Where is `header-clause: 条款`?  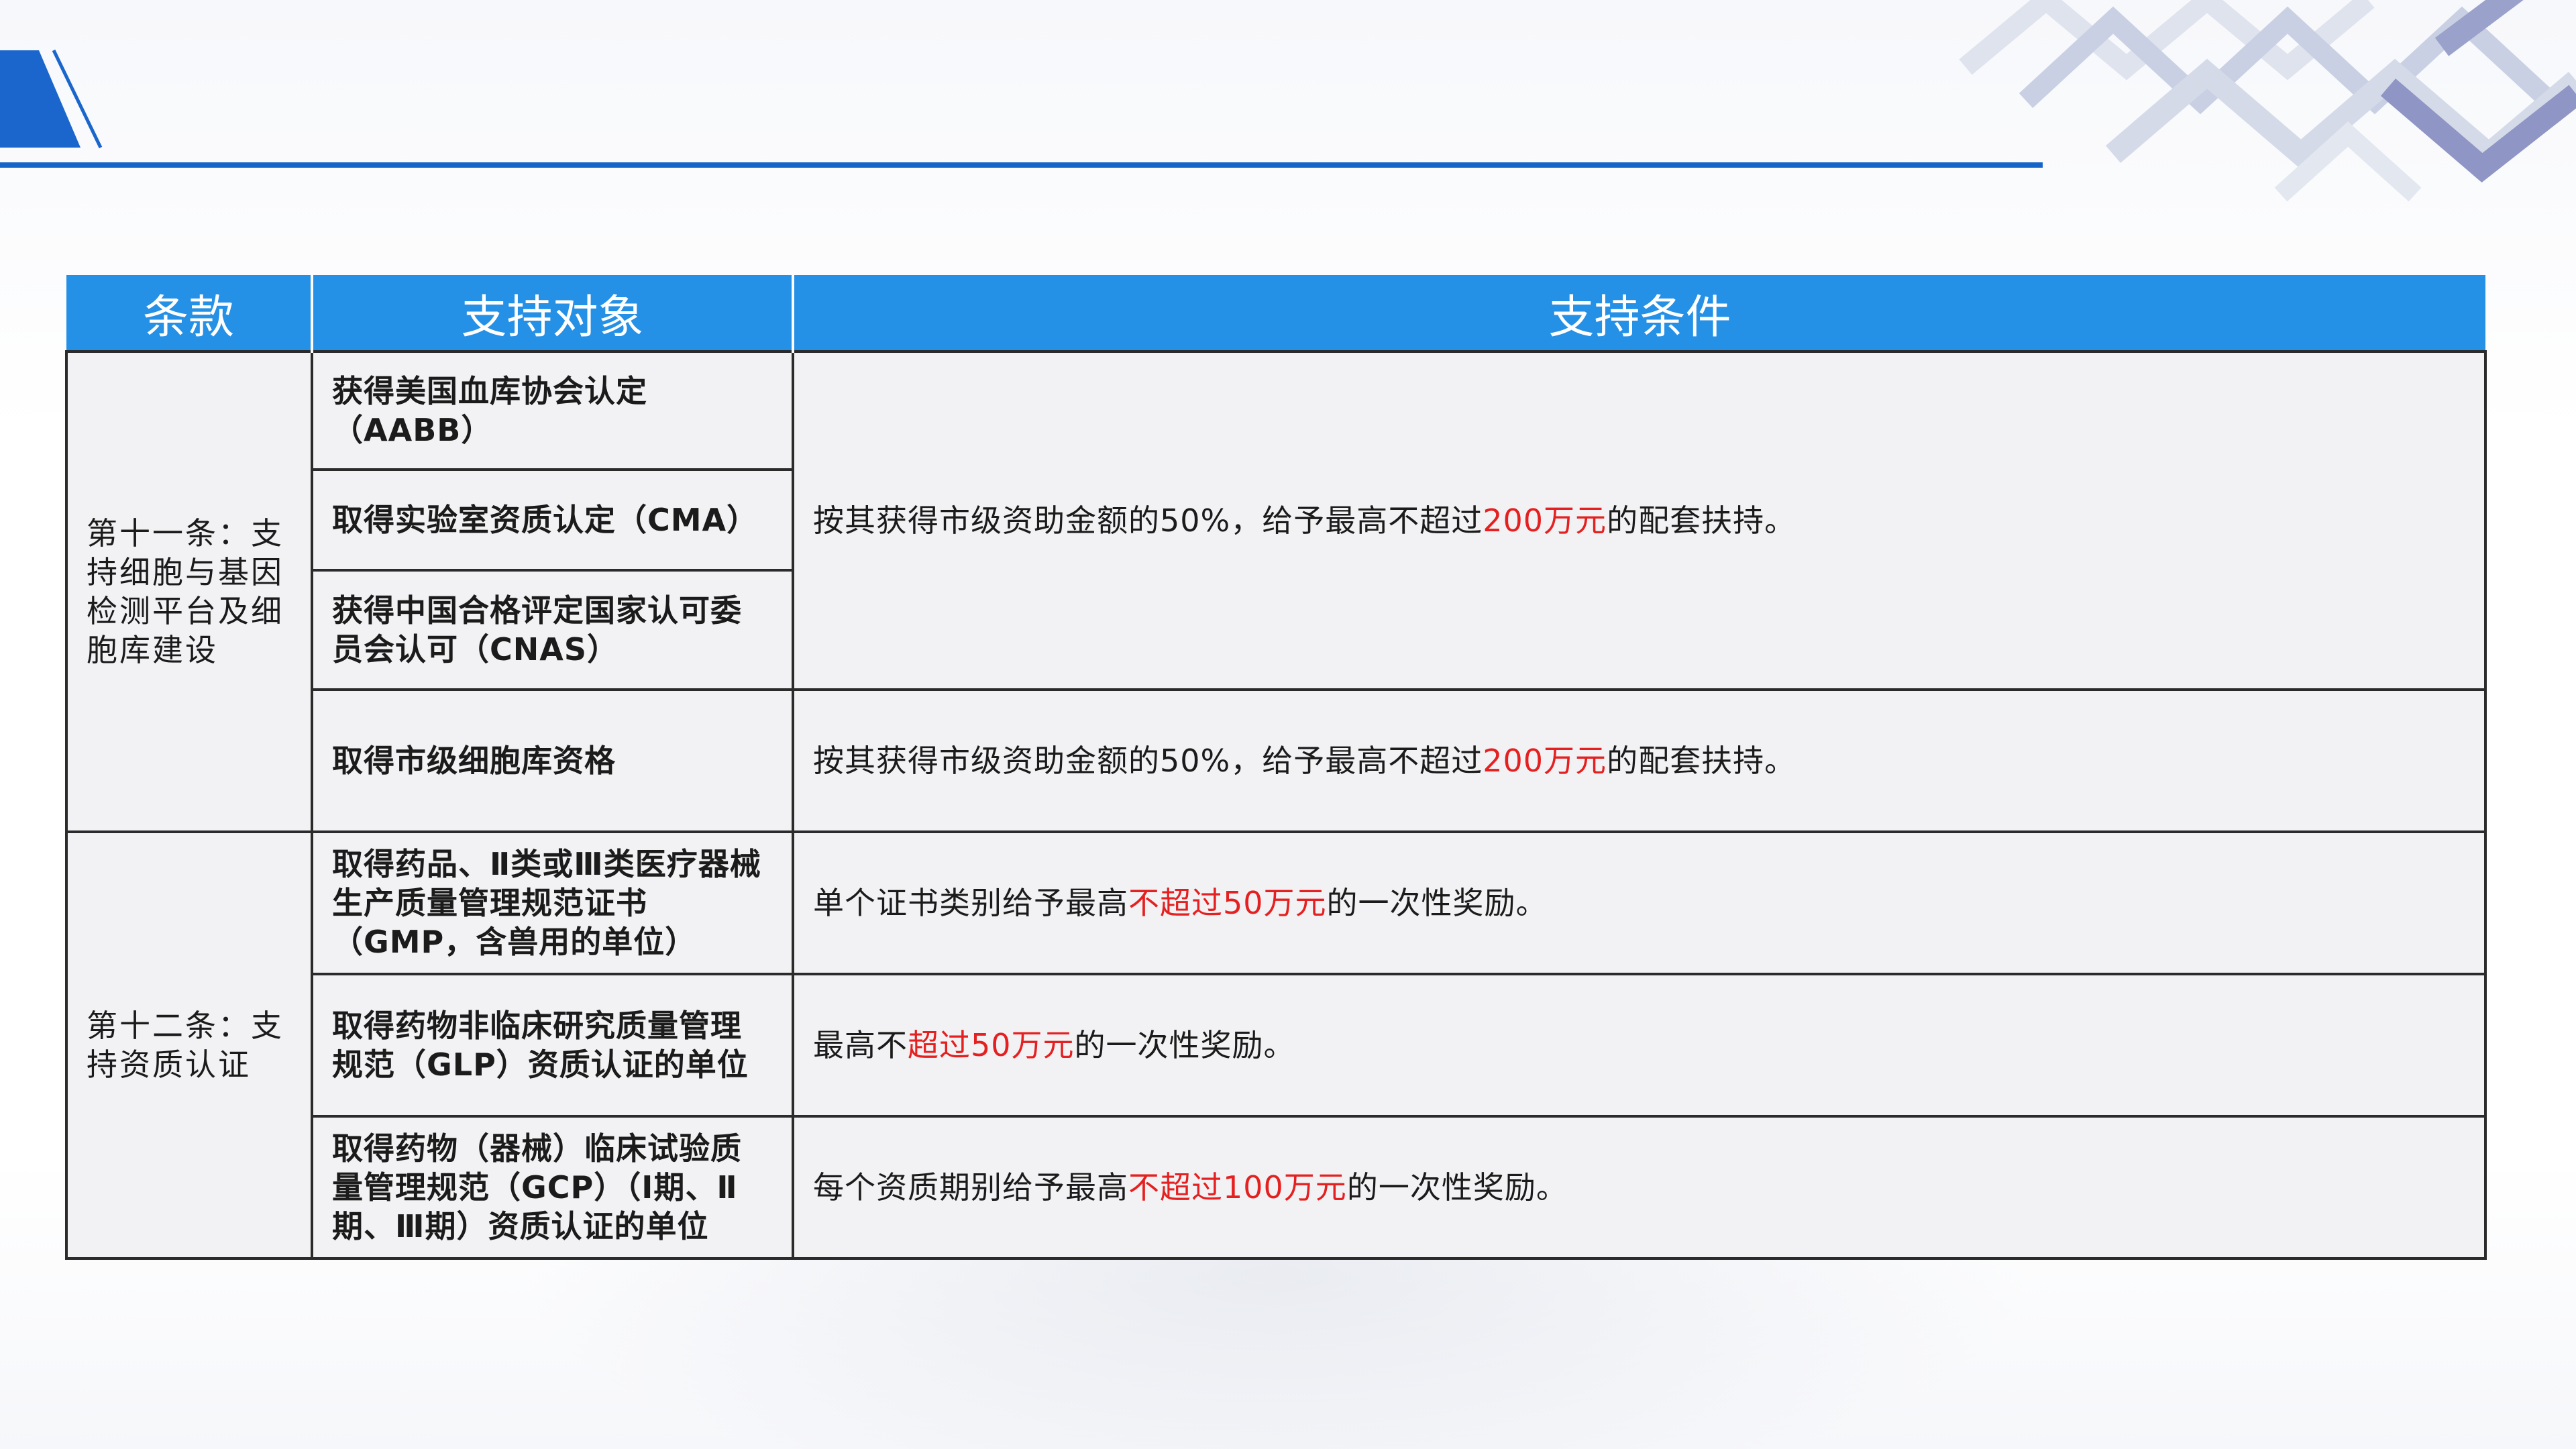
header-clause: 条款 is located at coordinates (189, 313).